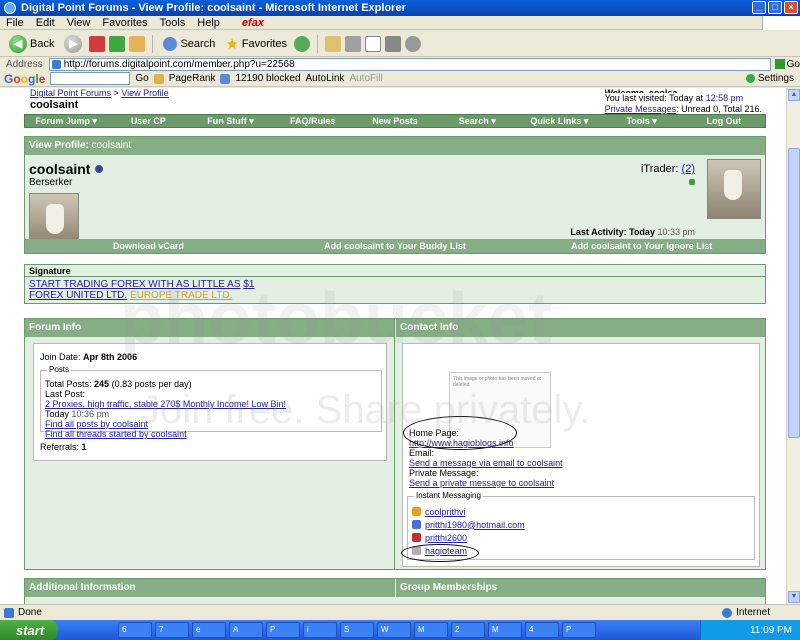  What do you see at coordinates (320, 630) in the screenshot?
I see `taskbar-item: i` at bounding box center [320, 630].